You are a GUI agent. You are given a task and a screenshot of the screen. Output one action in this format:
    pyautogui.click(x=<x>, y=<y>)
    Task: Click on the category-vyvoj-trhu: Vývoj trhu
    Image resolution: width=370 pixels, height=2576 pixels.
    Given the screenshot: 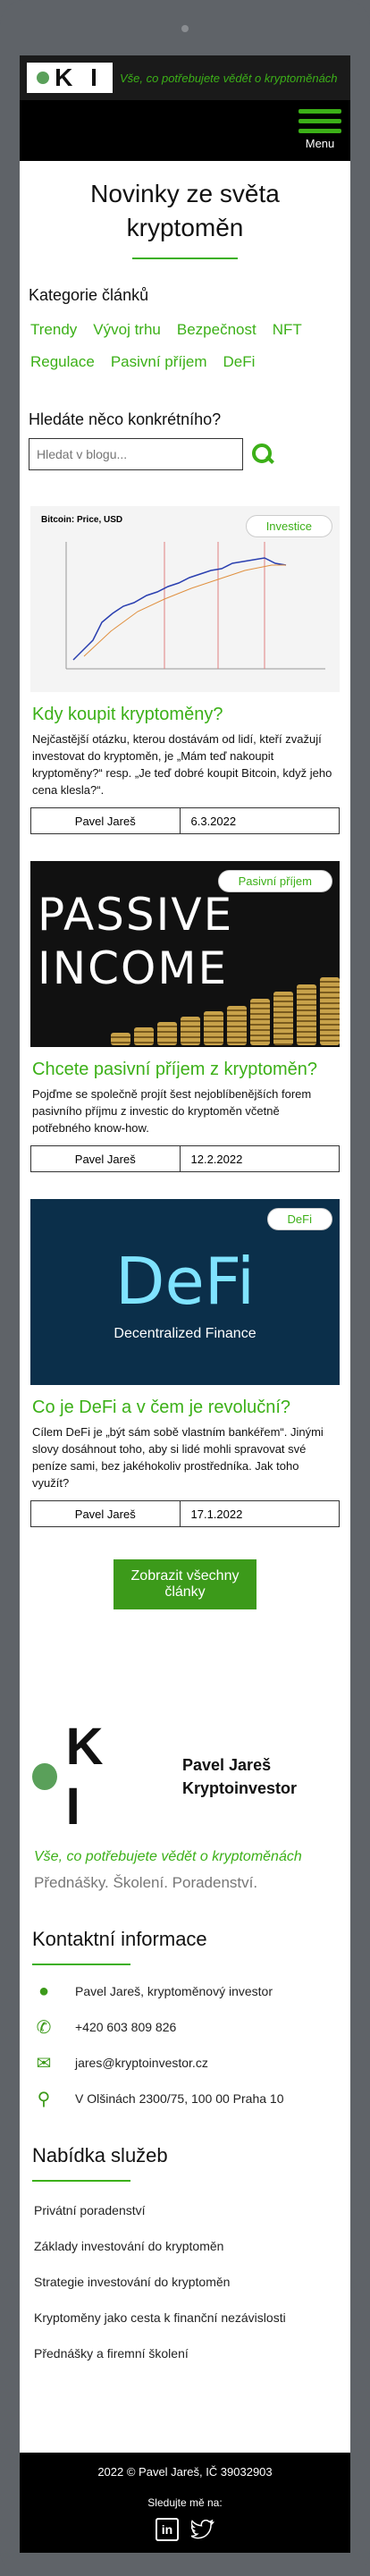 What is the action you would take?
    pyautogui.click(x=126, y=330)
    